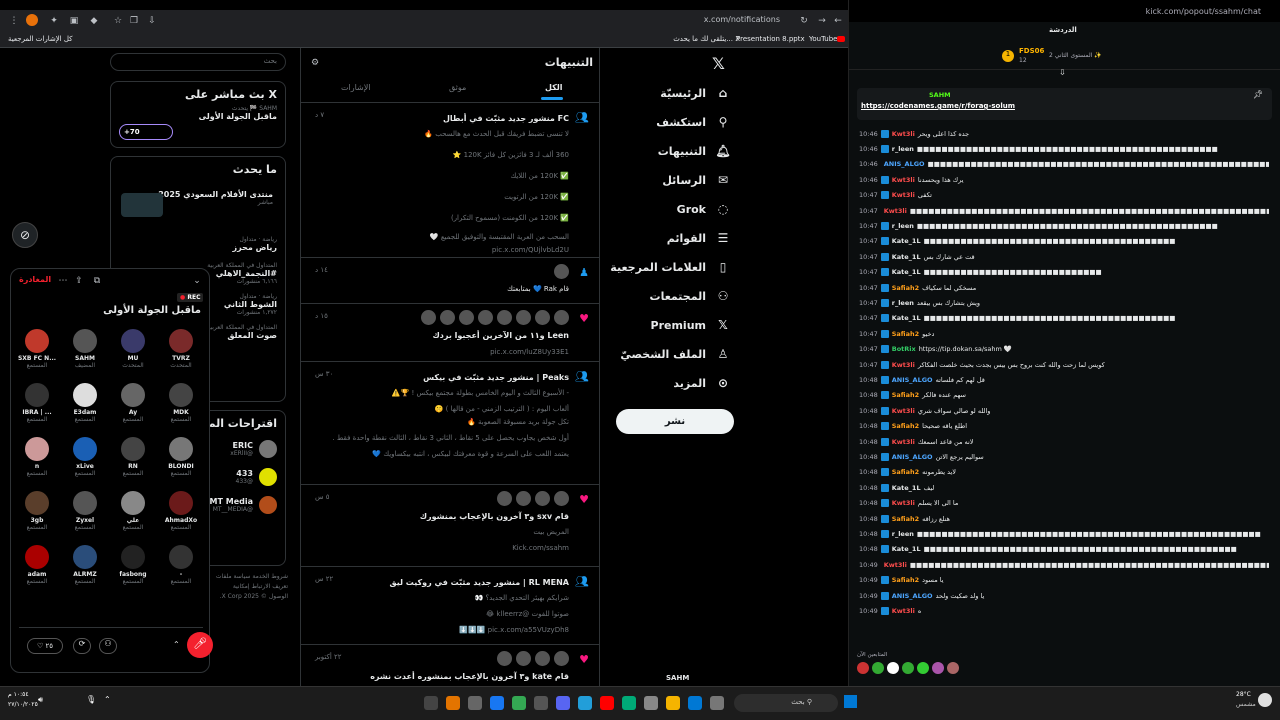 The width and height of the screenshot is (1280, 720). Describe the element at coordinates (315, 63) in the screenshot. I see `settings-icon: ⚙` at that location.